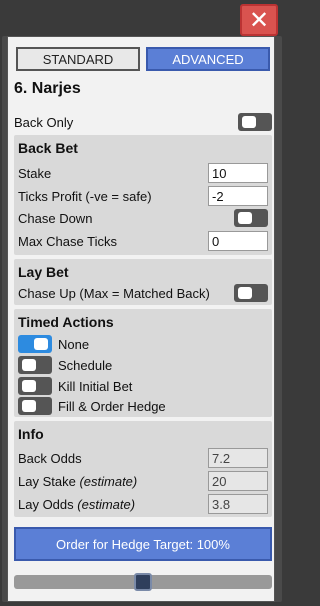 This screenshot has height=606, width=320. I want to click on kill-initial-bet-toggle, so click(35, 386).